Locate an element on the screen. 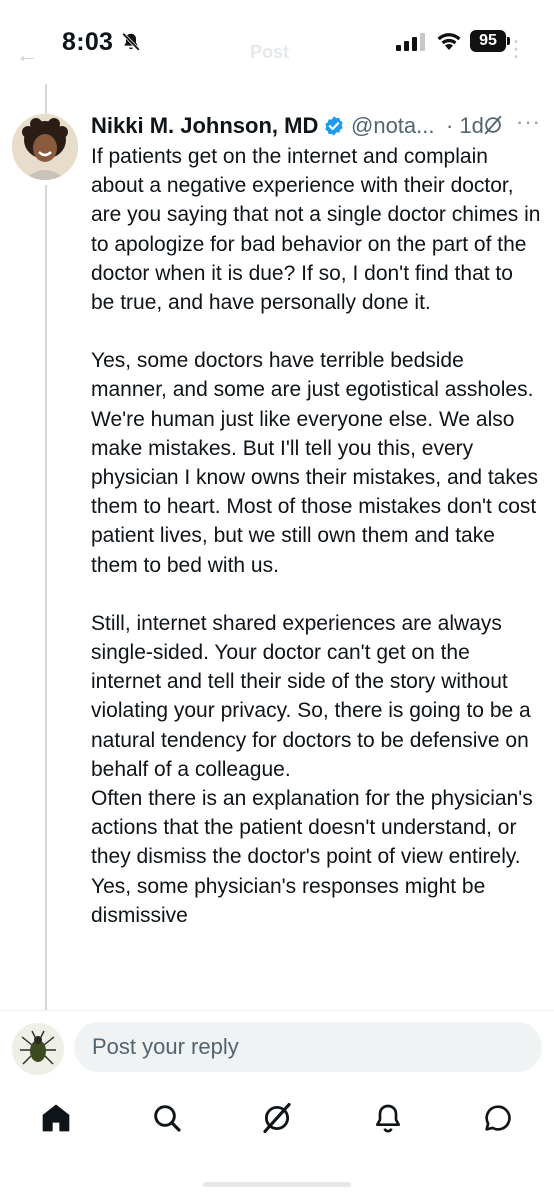 The width and height of the screenshot is (554, 1200). nav-home is located at coordinates (56, 1118).